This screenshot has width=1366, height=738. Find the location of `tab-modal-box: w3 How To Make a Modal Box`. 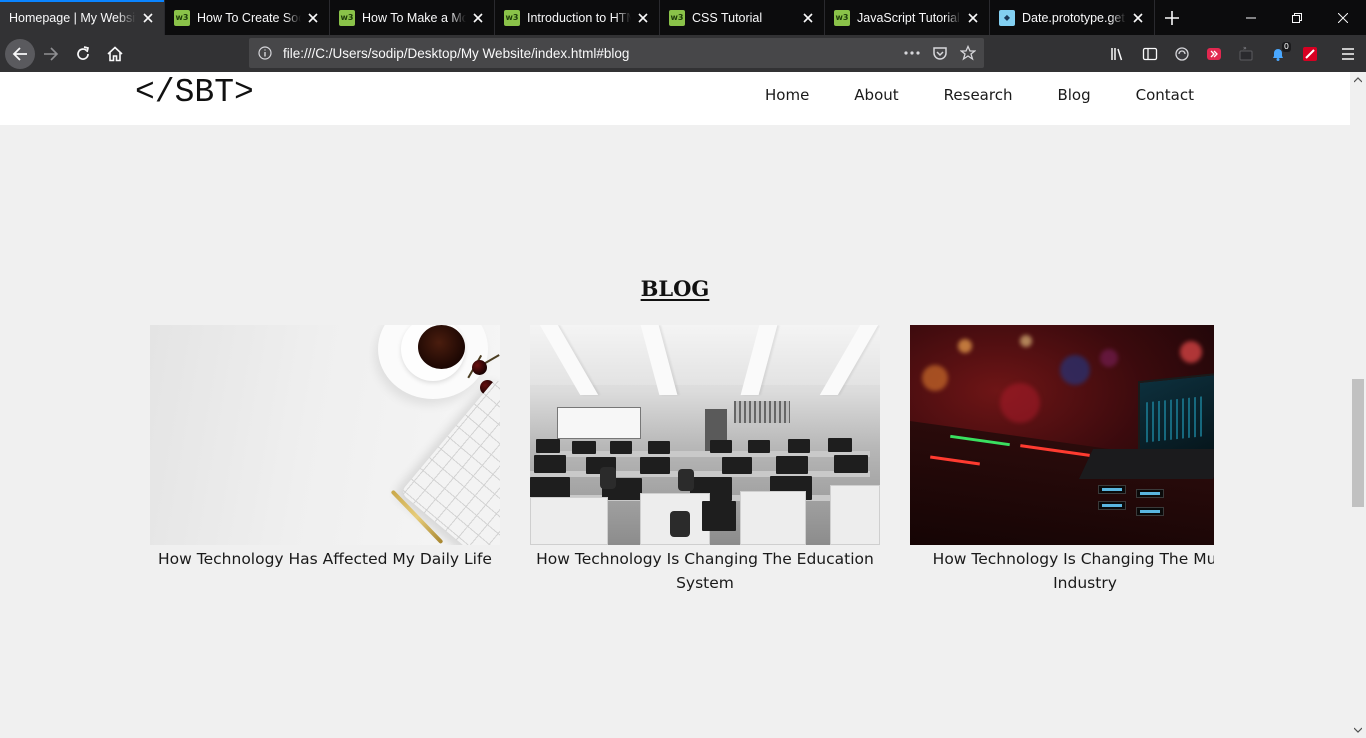

tab-modal-box: w3 How To Make a Modal Box is located at coordinates (412, 17).